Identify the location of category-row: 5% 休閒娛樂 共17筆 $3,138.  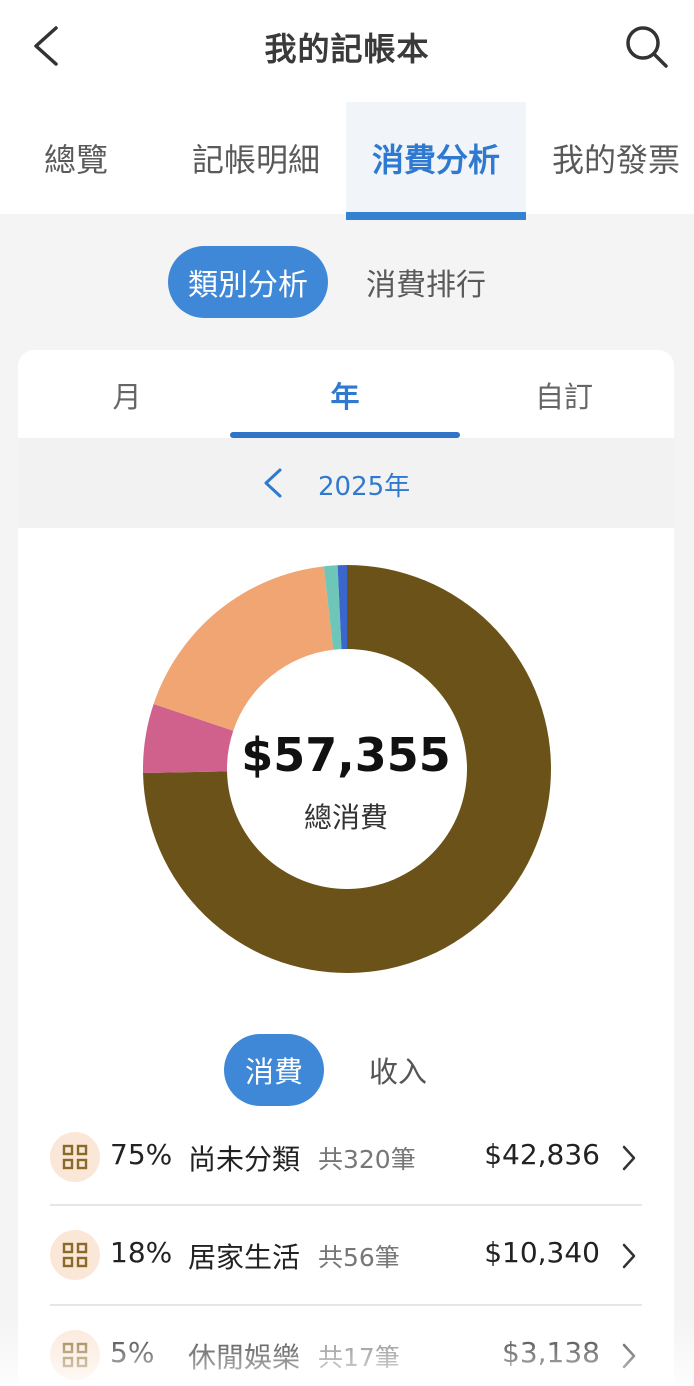
(346, 1346).